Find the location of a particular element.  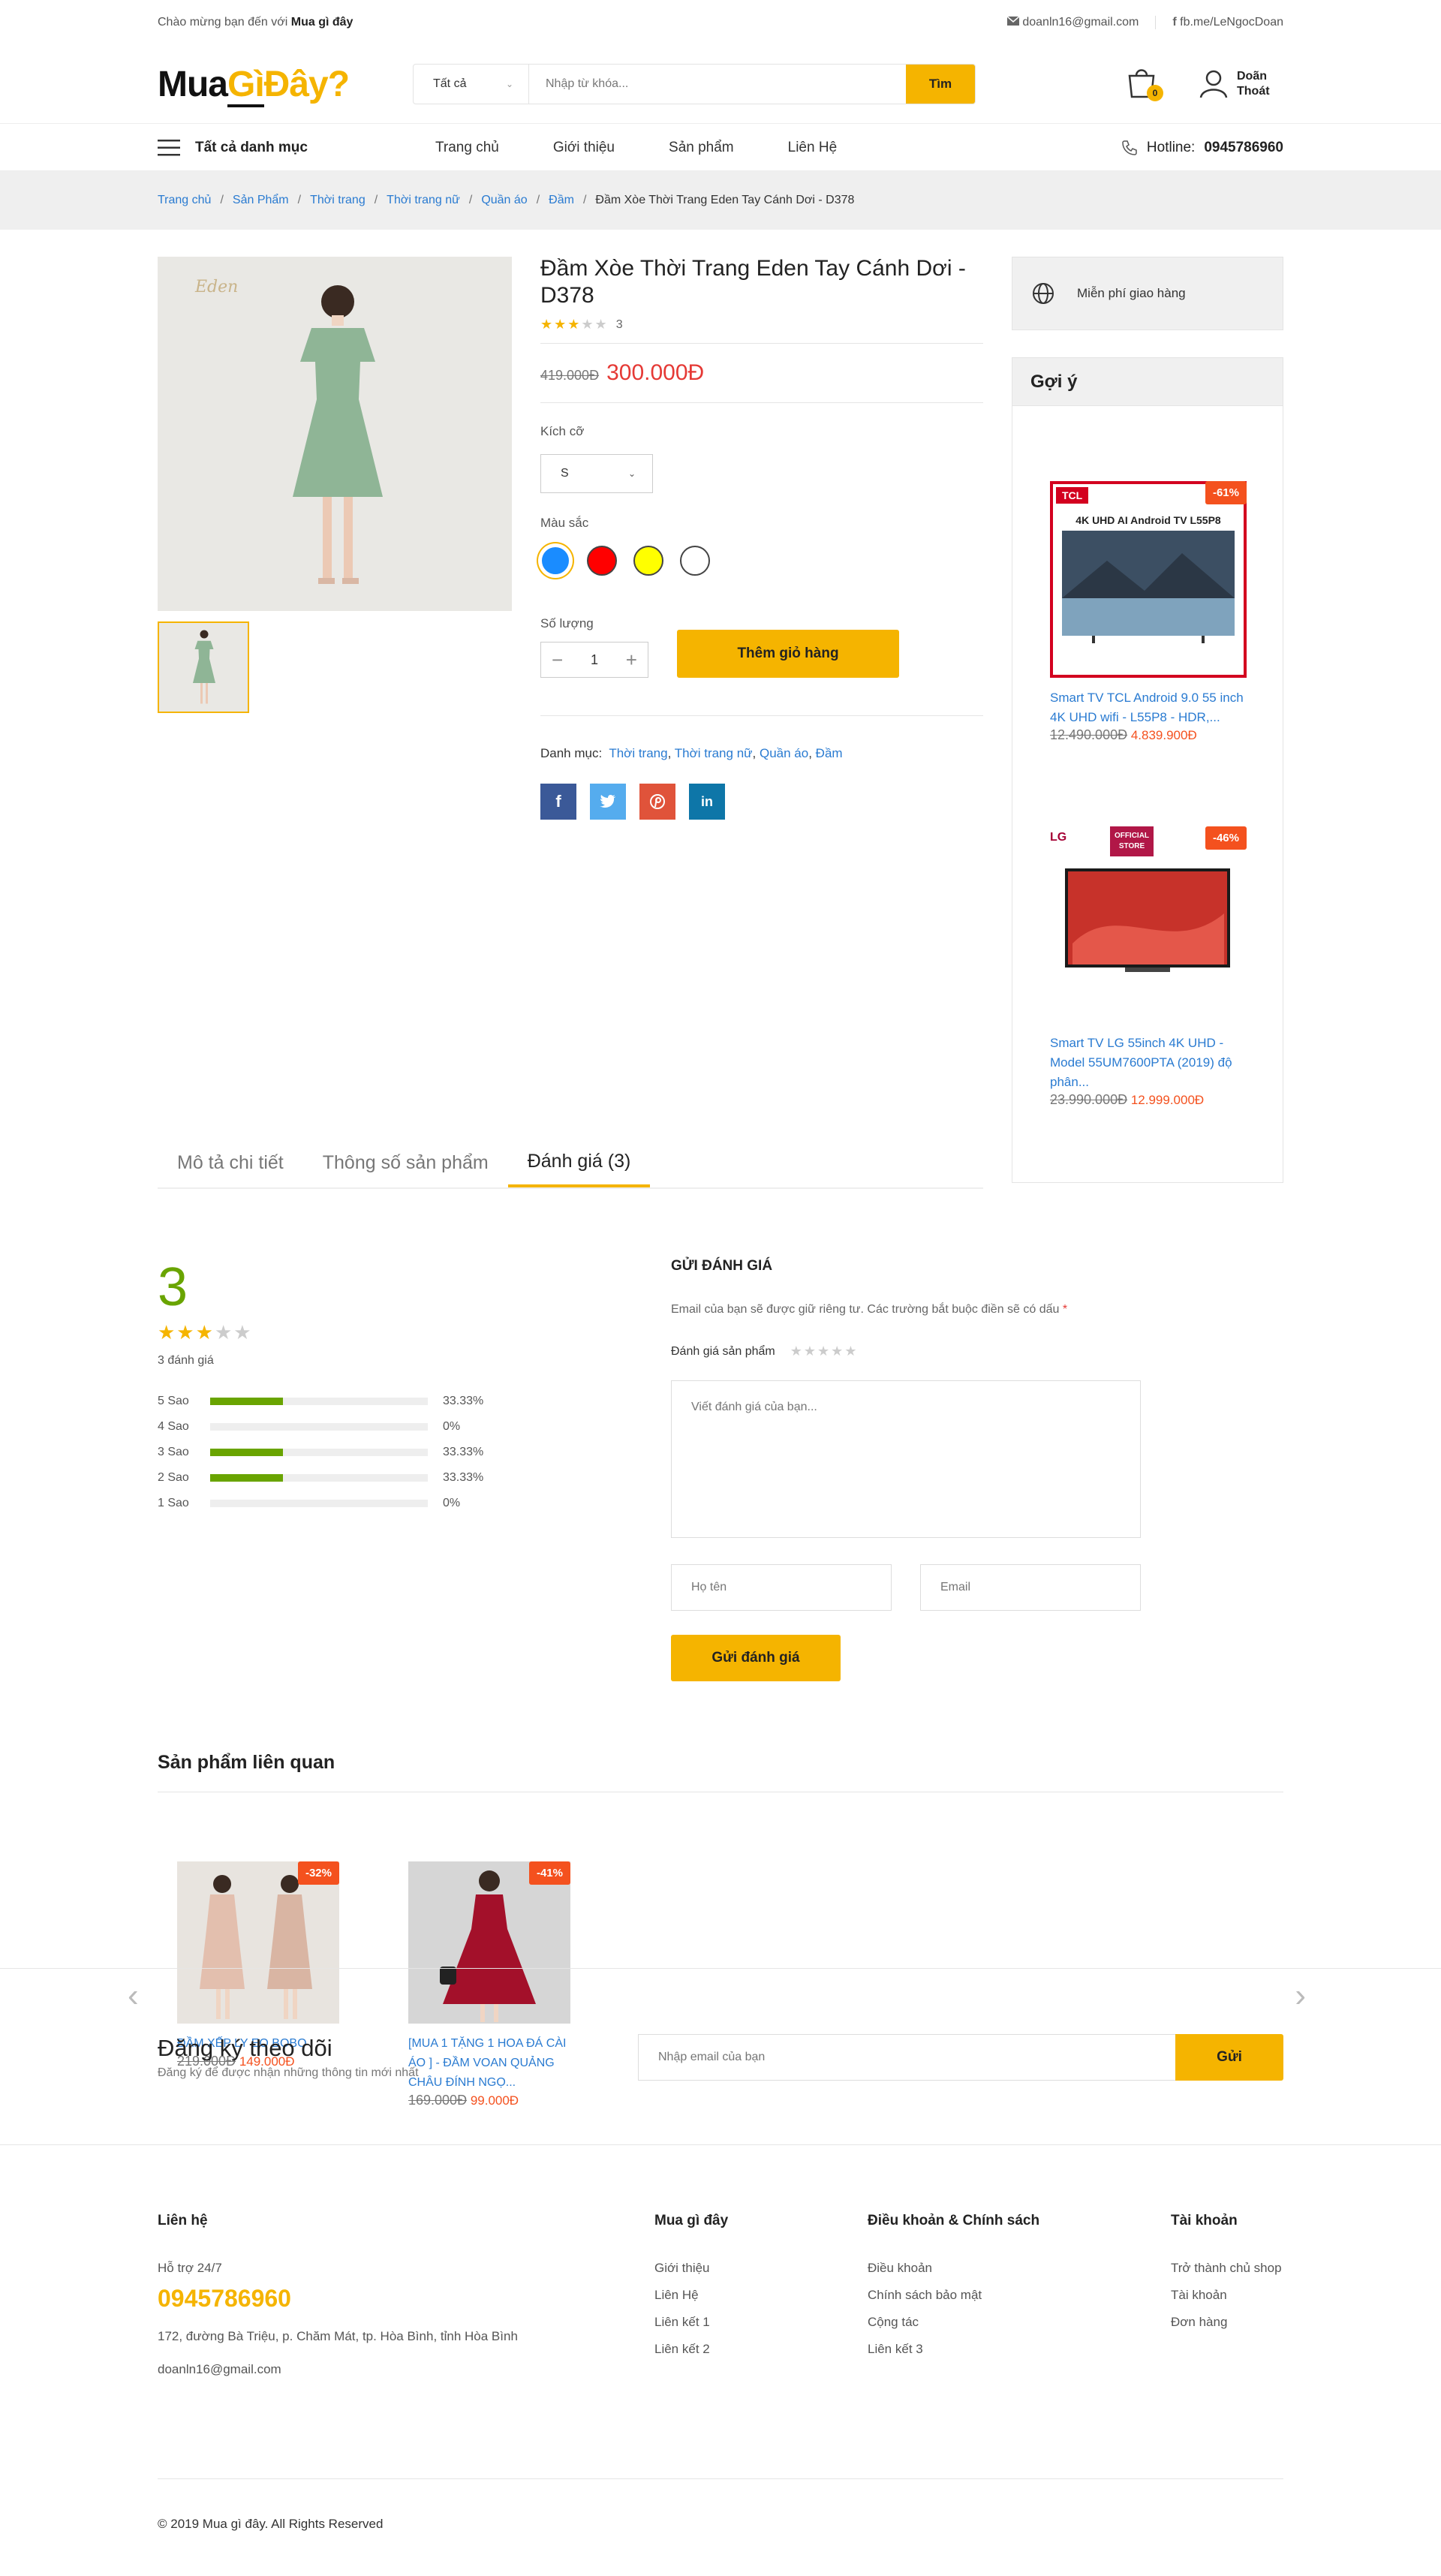

breadcrumb-products: Sản Phẩm is located at coordinates (261, 201).